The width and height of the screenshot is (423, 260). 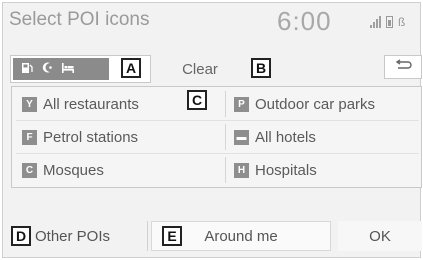 What do you see at coordinates (241, 104) in the screenshot?
I see `parking-icon: P` at bounding box center [241, 104].